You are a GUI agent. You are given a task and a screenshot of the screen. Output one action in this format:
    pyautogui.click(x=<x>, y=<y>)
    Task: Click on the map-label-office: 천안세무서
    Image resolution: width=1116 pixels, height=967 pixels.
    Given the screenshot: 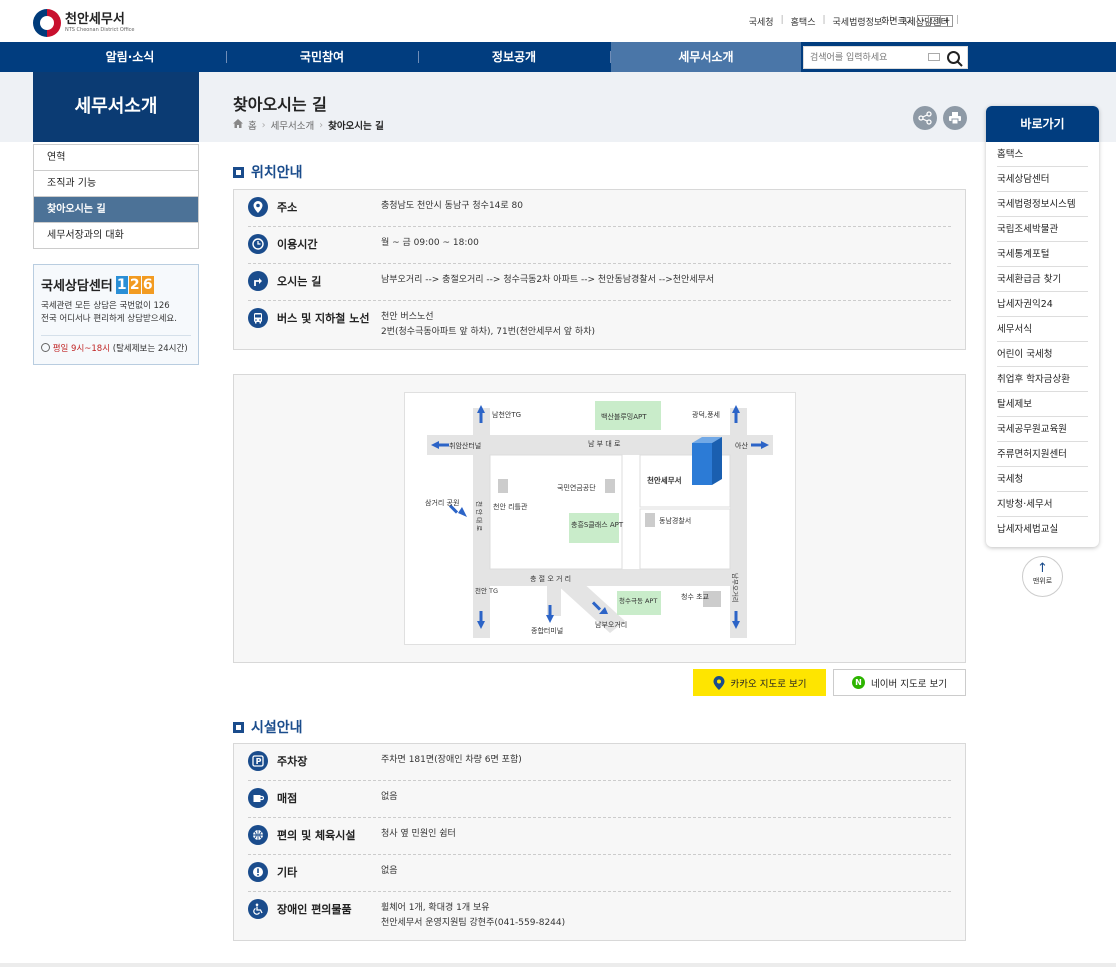 What is the action you would take?
    pyautogui.click(x=664, y=480)
    